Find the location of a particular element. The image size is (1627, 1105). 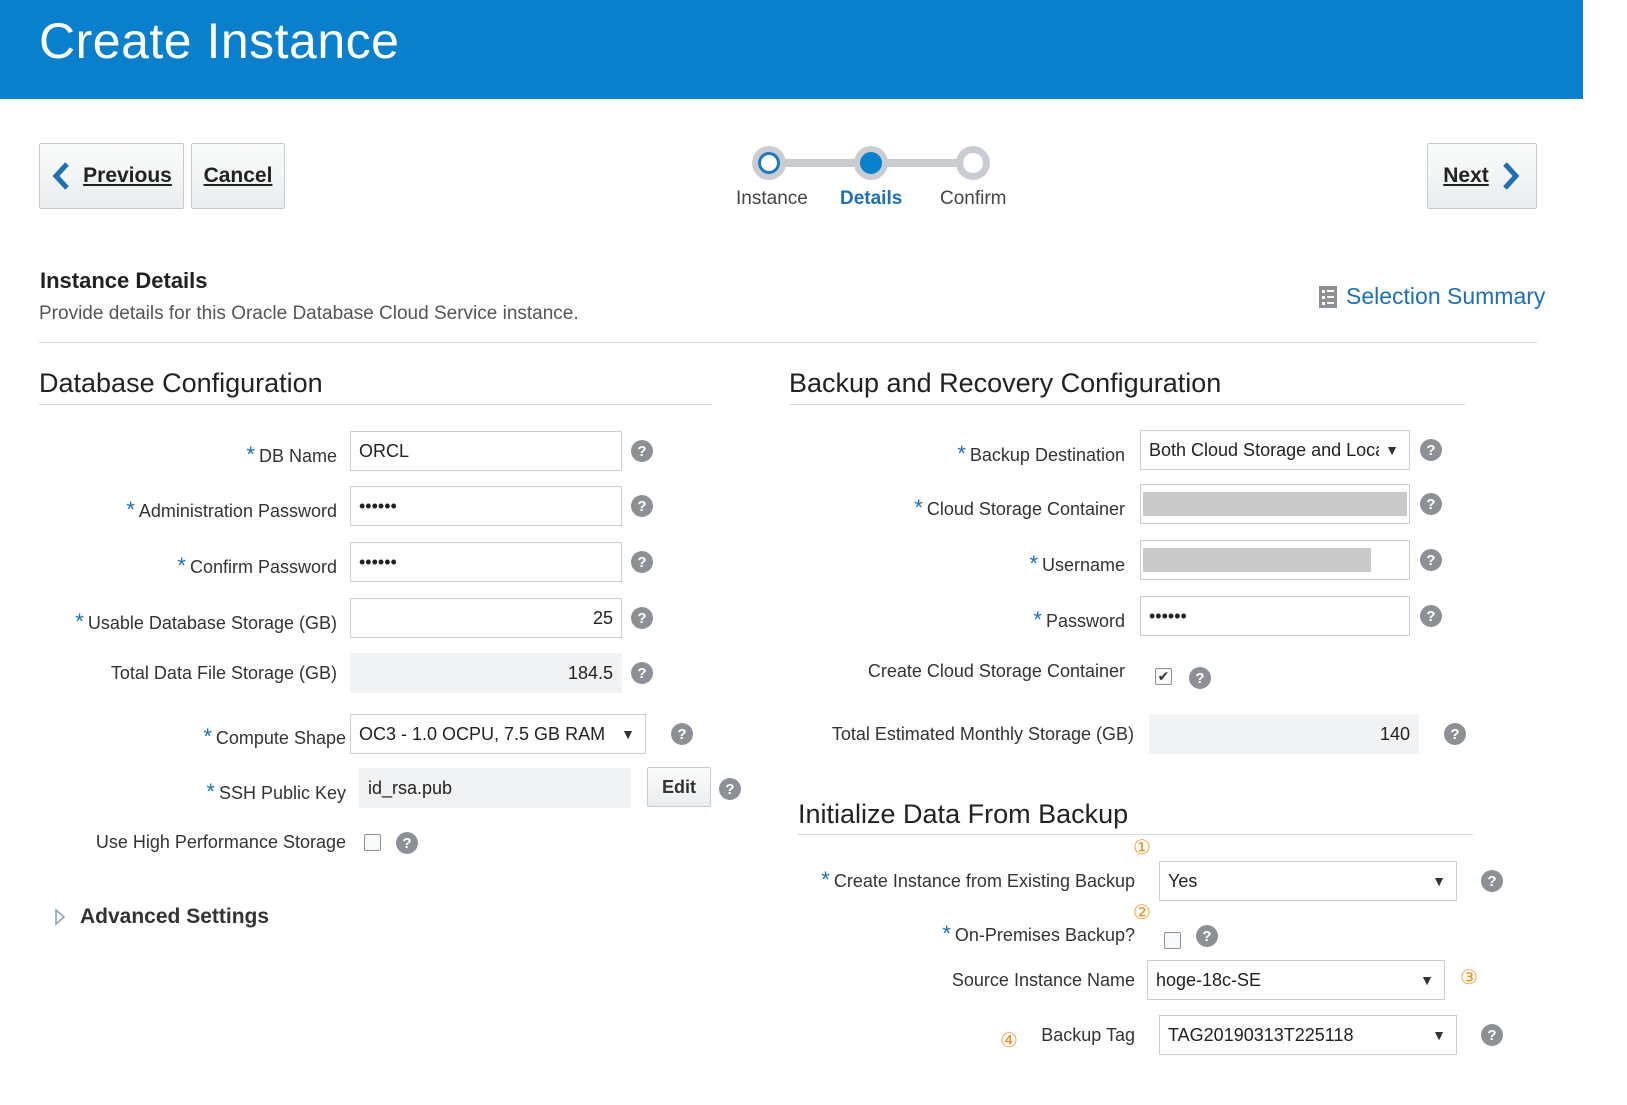

cancel-button: Cancel is located at coordinates (238, 176).